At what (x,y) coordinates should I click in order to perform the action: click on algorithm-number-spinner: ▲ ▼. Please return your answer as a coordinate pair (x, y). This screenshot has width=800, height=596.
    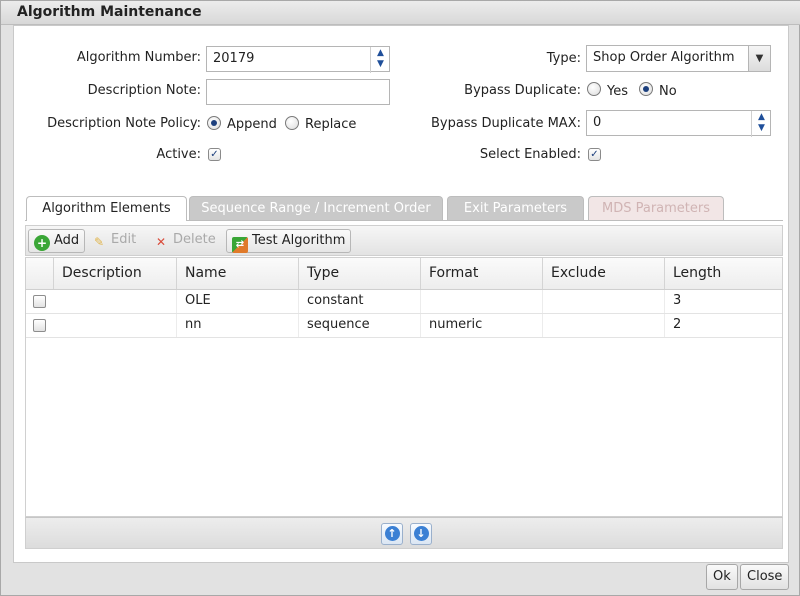
    Looking at the image, I should click on (379, 60).